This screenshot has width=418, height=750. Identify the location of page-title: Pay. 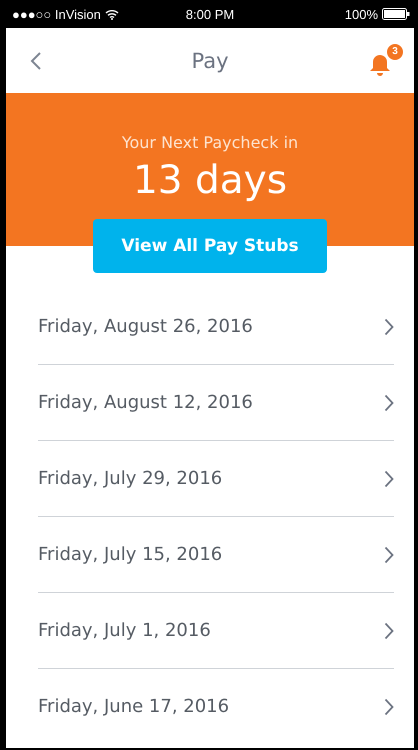
(210, 60).